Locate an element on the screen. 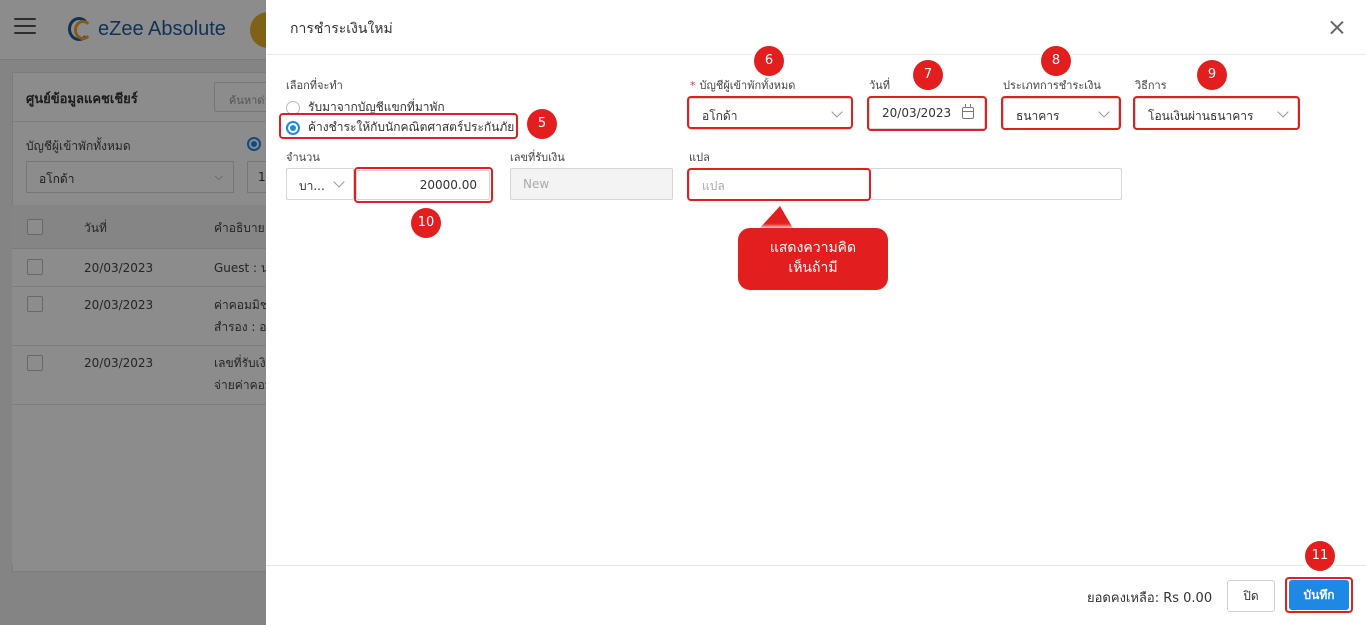 This screenshot has height=625, width=1366. receipt-number-input: New is located at coordinates (591, 184).